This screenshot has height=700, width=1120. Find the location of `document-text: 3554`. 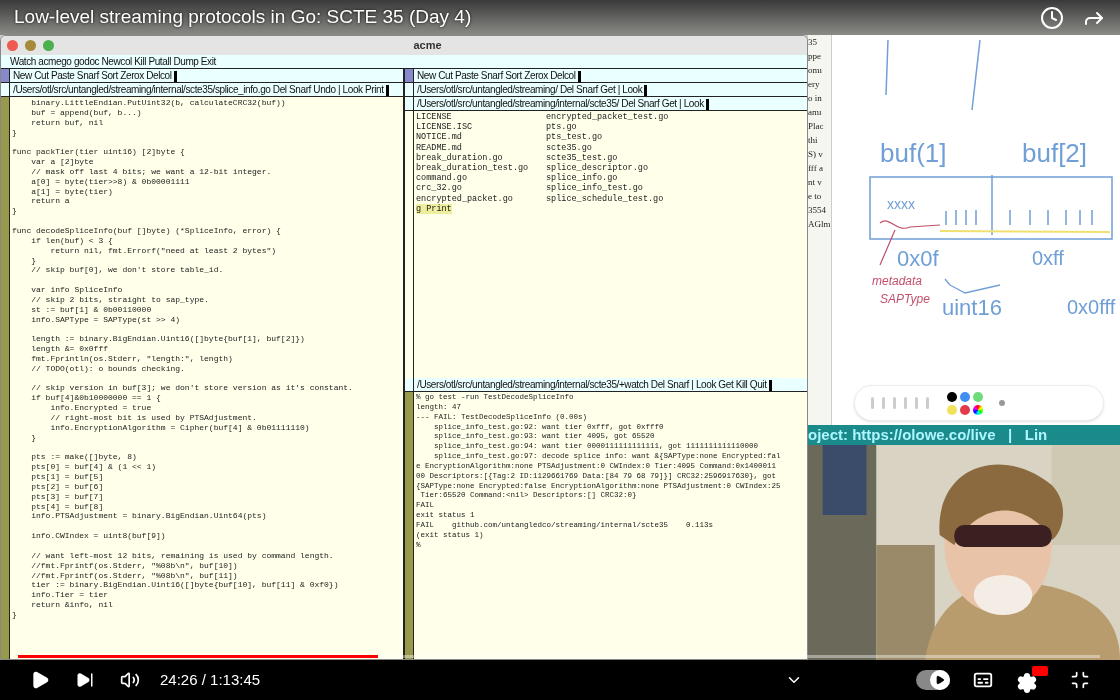

document-text: 3554 is located at coordinates (817, 210).